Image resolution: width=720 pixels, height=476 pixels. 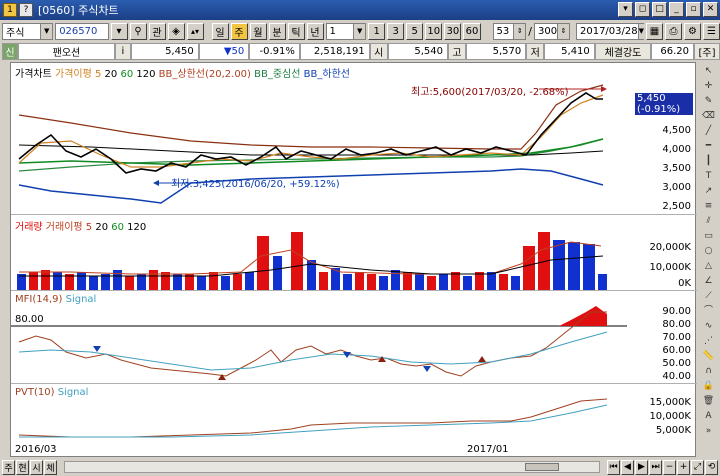 What do you see at coordinates (136, 227) in the screenshot?
I see `legend-vol-ma120: 120` at bounding box center [136, 227].